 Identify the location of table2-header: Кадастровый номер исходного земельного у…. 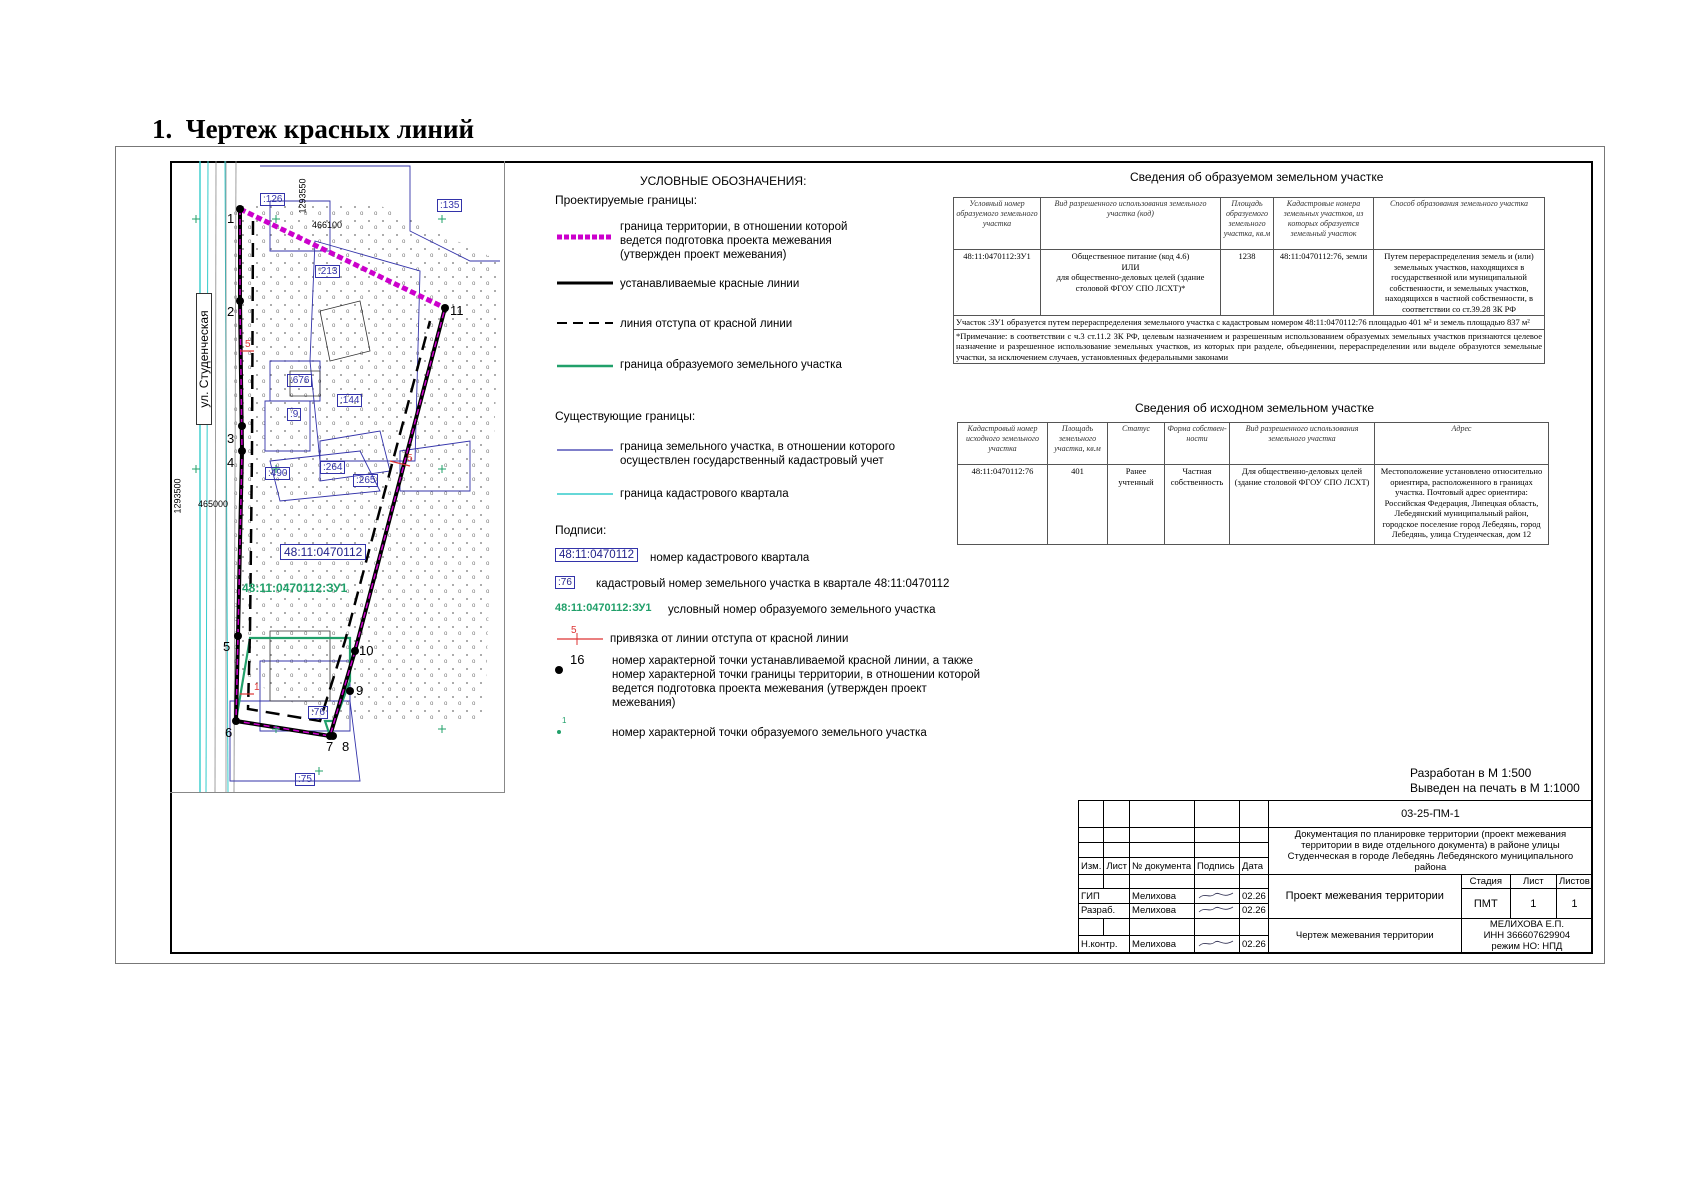
(1002, 443).